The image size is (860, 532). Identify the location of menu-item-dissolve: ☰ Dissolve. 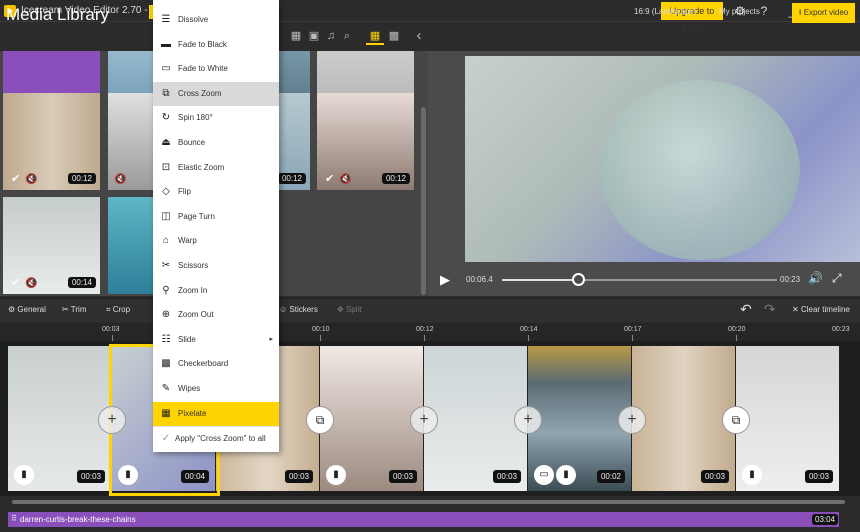
(216, 20).